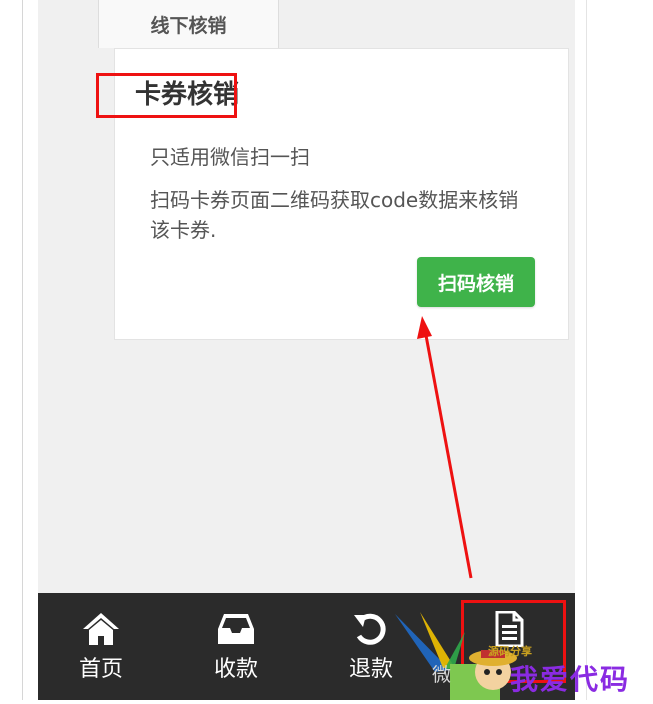  I want to click on watermark-subtitle: 源码分享, so click(510, 651).